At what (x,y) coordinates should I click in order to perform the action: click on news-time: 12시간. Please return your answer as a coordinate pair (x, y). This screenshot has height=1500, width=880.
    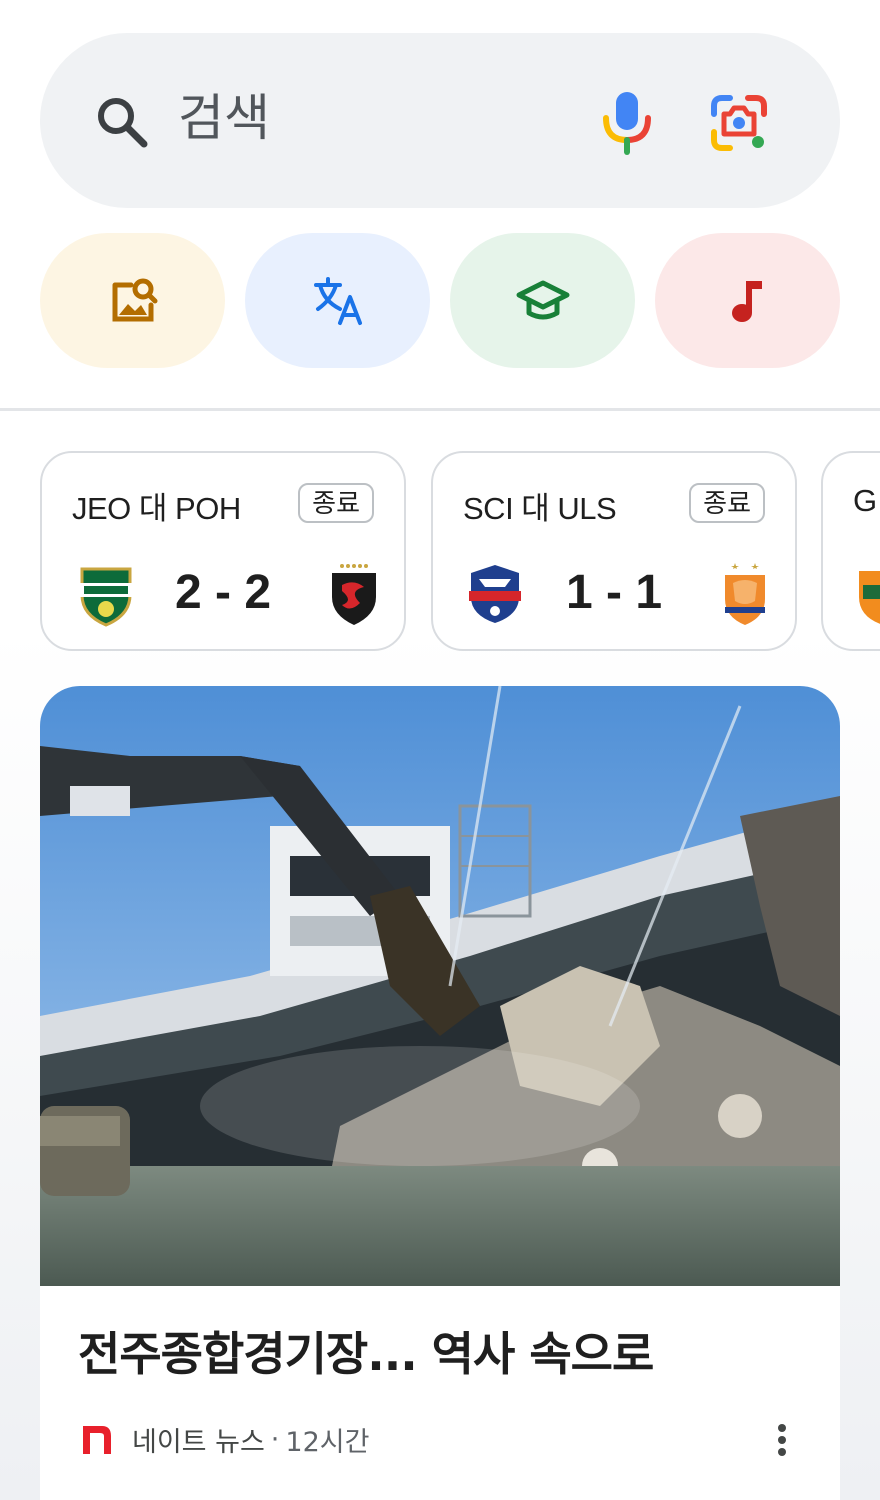
    Looking at the image, I should click on (327, 1442).